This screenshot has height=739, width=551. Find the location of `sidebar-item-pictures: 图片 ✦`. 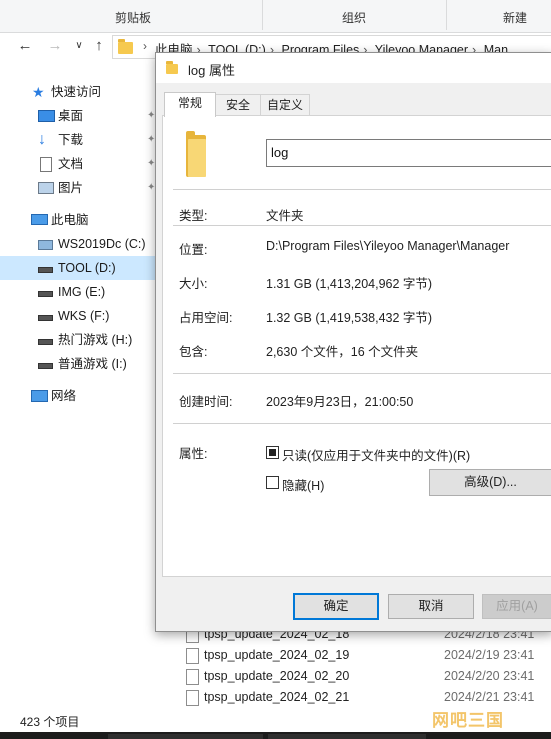

sidebar-item-pictures: 图片 ✦ is located at coordinates (80, 188).